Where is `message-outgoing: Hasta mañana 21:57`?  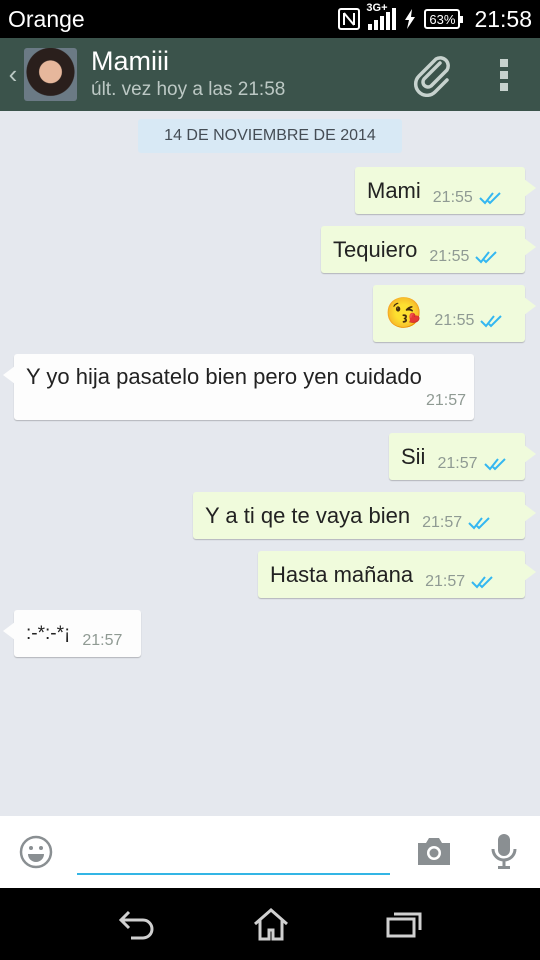 message-outgoing: Hasta mañana 21:57 is located at coordinates (397, 574).